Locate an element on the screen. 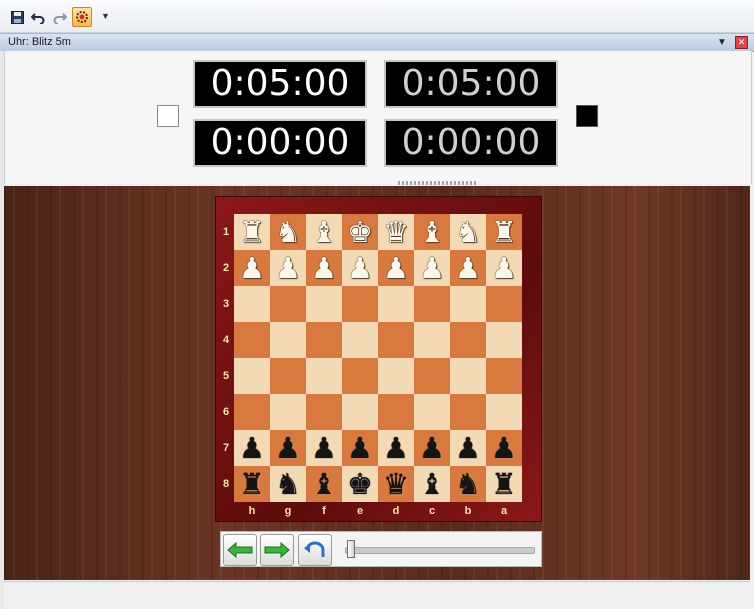 The image size is (754, 609). undo-icon is located at coordinates (38, 17).